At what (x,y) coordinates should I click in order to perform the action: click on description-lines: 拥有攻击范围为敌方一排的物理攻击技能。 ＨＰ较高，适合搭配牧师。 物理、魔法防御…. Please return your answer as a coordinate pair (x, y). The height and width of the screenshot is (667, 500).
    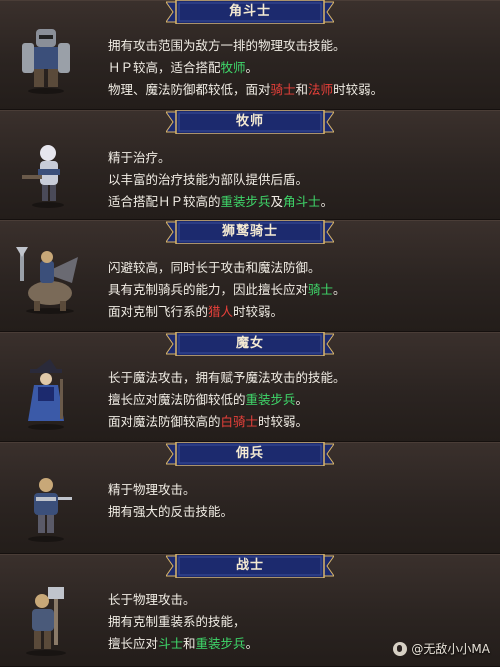
    Looking at the image, I should click on (245, 68).